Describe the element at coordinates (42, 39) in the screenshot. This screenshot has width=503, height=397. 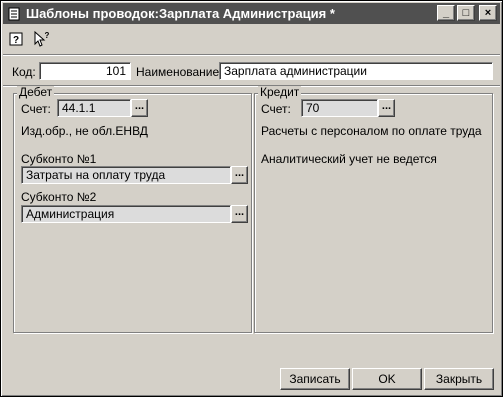
I see `pointer-help-icon: ?` at that location.